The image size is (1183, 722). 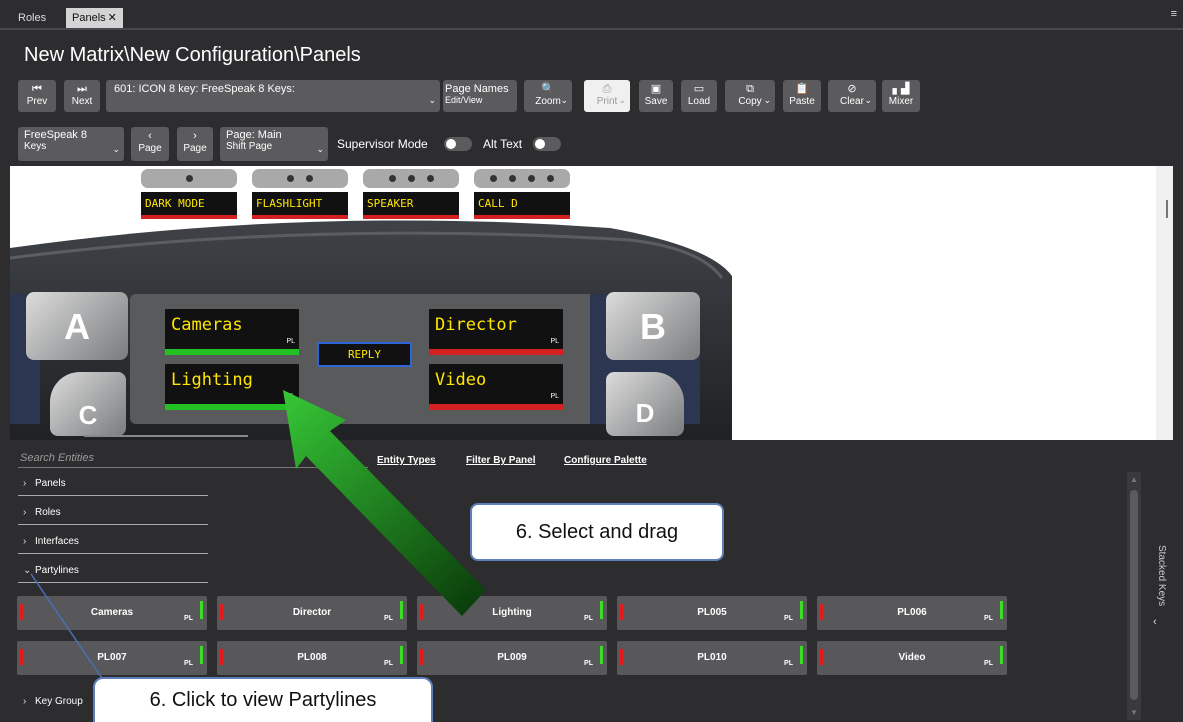 I want to click on partyline-name: Director, so click(x=312, y=612).